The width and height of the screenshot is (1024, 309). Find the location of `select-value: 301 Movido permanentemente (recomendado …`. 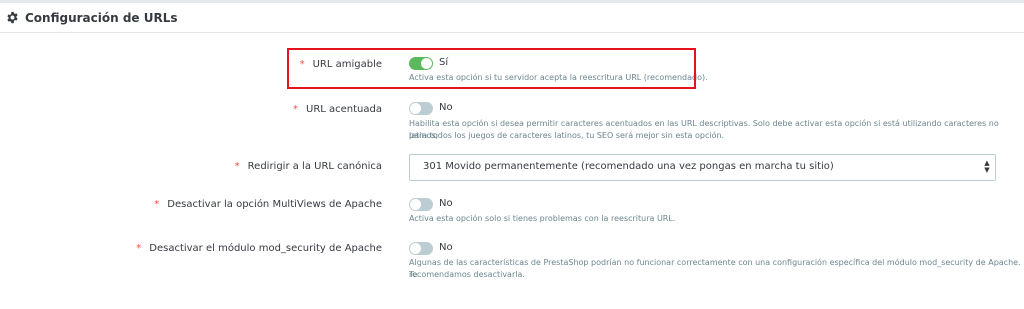

select-value: 301 Movido permanentemente (recomendado … is located at coordinates (628, 166).